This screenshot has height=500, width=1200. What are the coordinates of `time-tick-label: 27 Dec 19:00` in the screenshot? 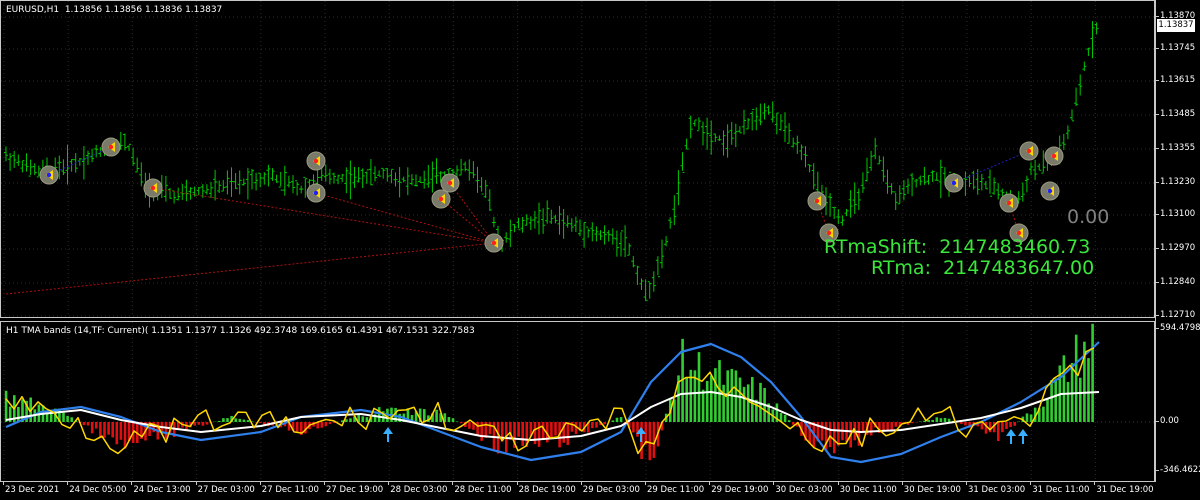 It's located at (355, 490).